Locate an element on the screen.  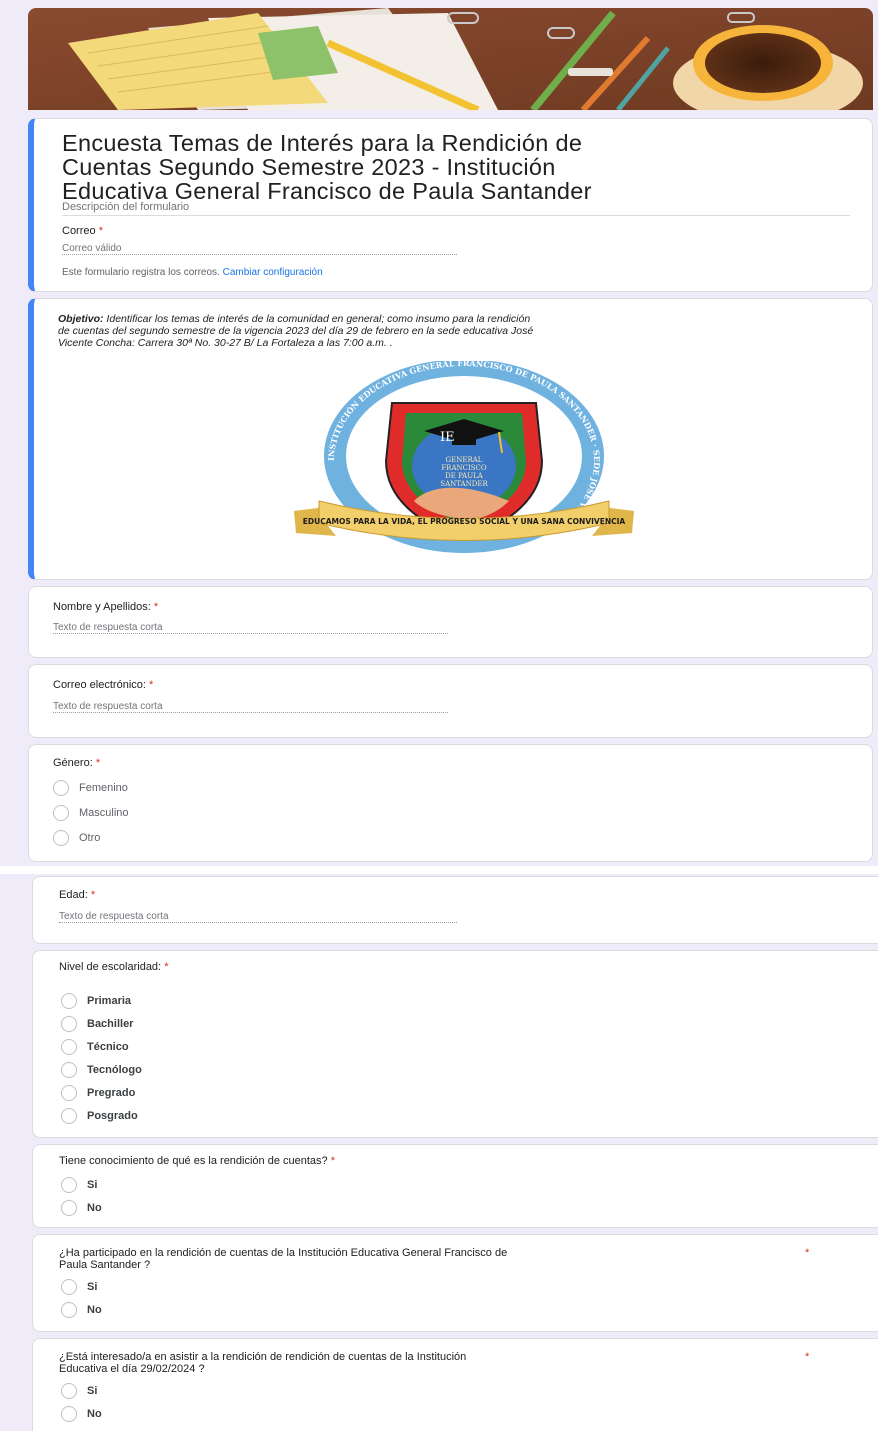
logo-ie-text: IE is located at coordinates (447, 437).